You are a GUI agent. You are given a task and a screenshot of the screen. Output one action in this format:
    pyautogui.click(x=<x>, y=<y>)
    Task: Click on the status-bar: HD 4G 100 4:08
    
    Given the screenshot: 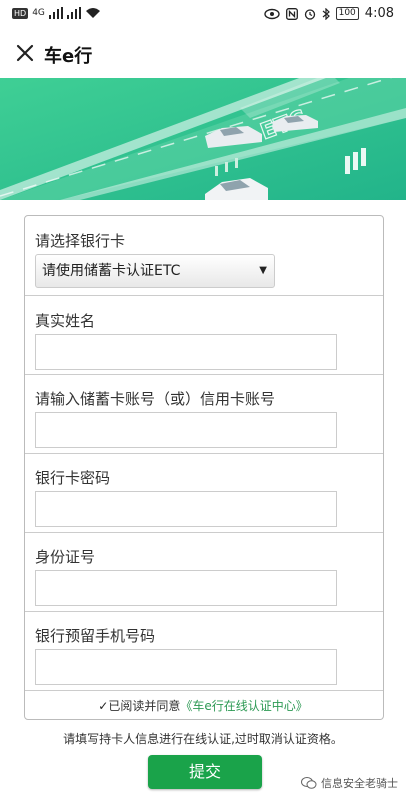 What is the action you would take?
    pyautogui.click(x=203, y=15)
    